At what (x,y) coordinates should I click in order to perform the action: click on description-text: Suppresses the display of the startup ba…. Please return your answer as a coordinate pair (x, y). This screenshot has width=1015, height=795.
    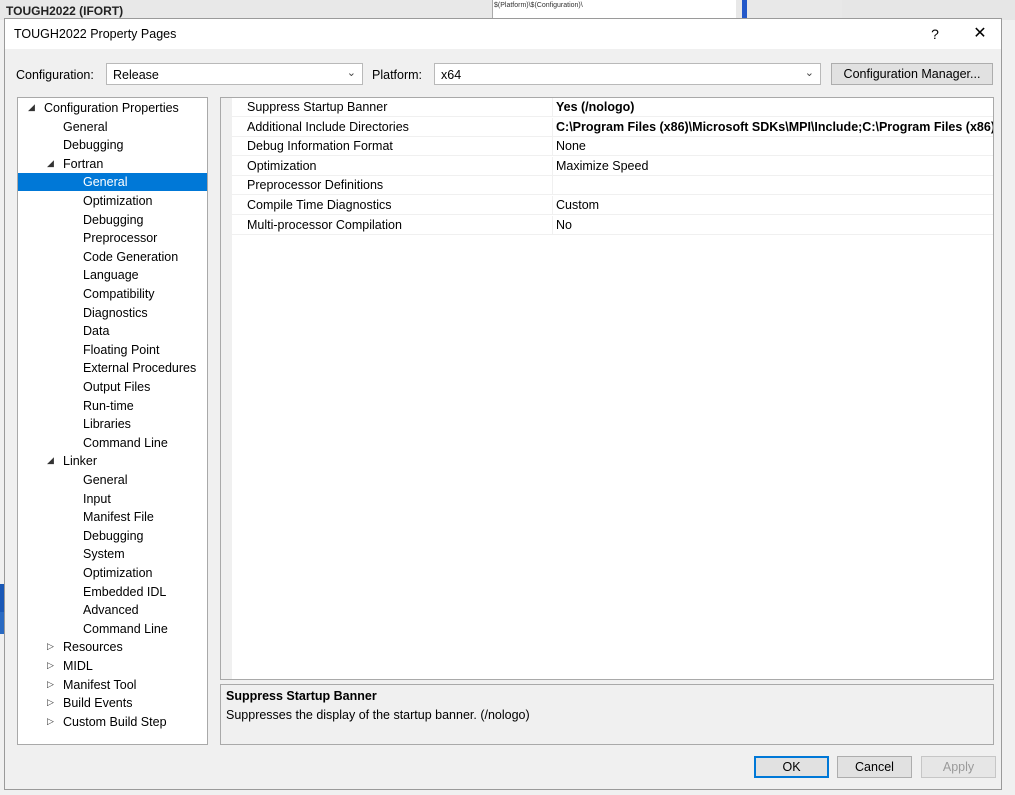
    Looking at the image, I should click on (378, 715).